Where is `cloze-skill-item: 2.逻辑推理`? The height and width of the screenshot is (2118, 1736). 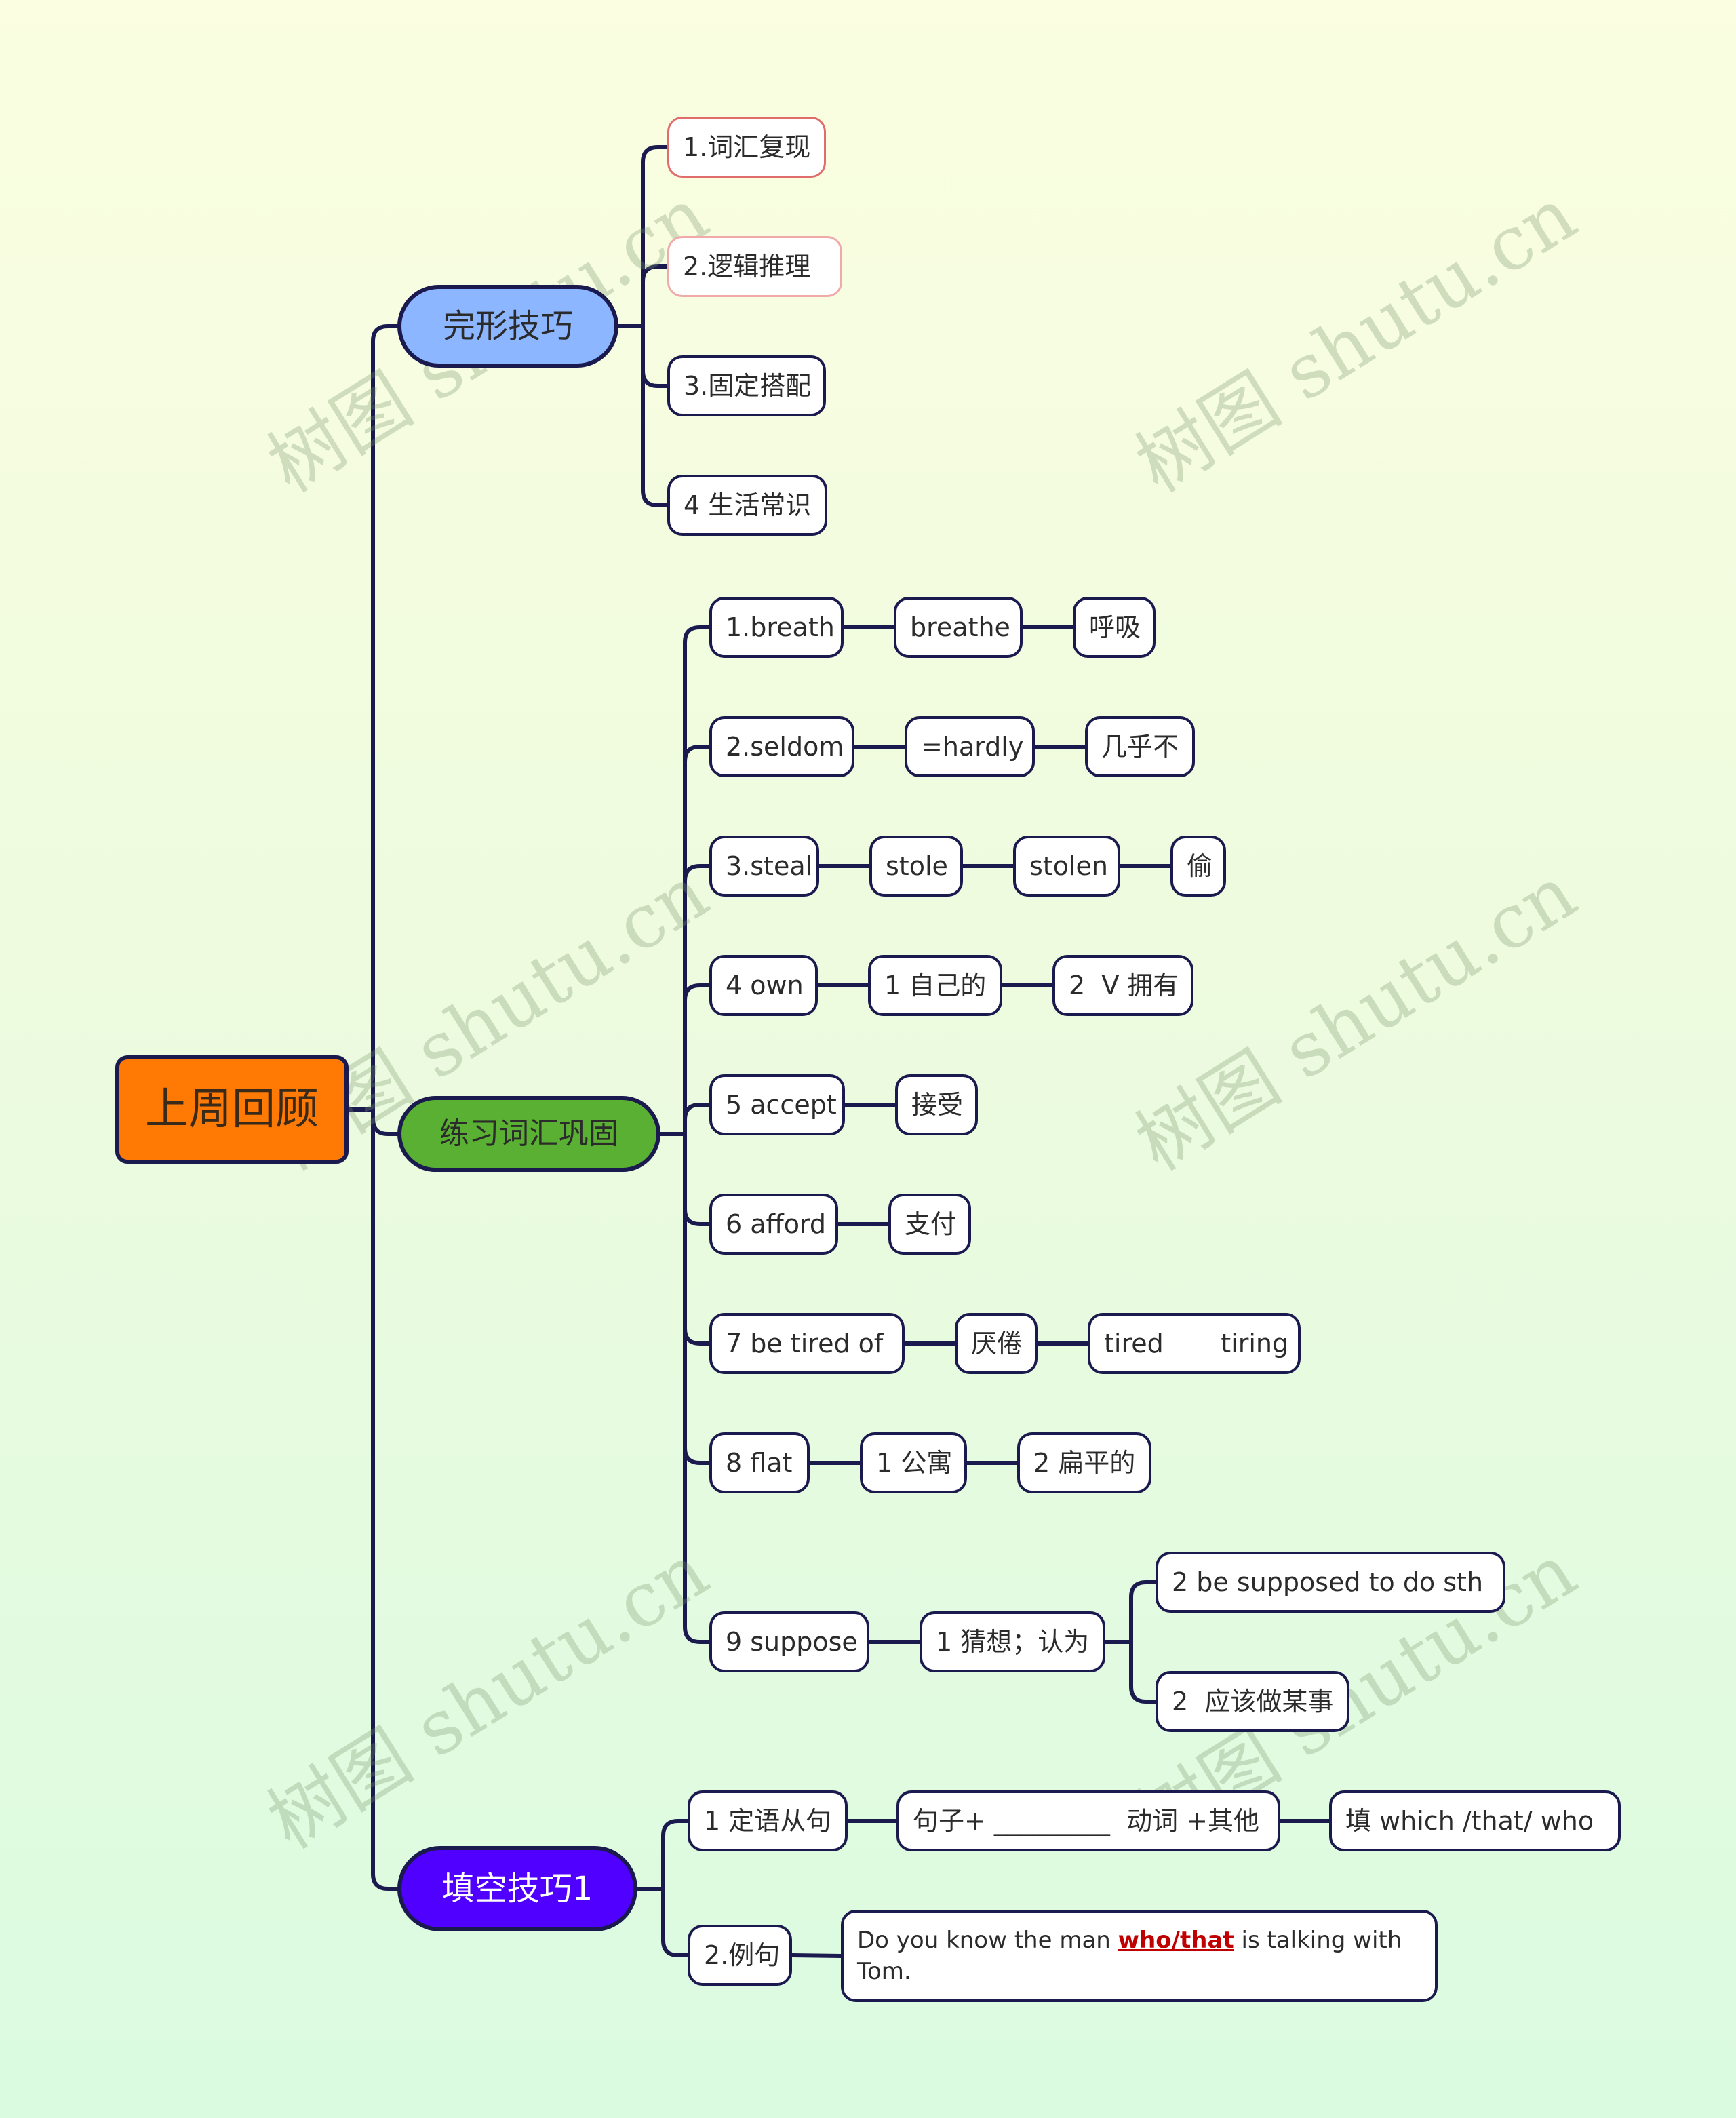
cloze-skill-item: 2.逻辑推理 is located at coordinates (754, 267).